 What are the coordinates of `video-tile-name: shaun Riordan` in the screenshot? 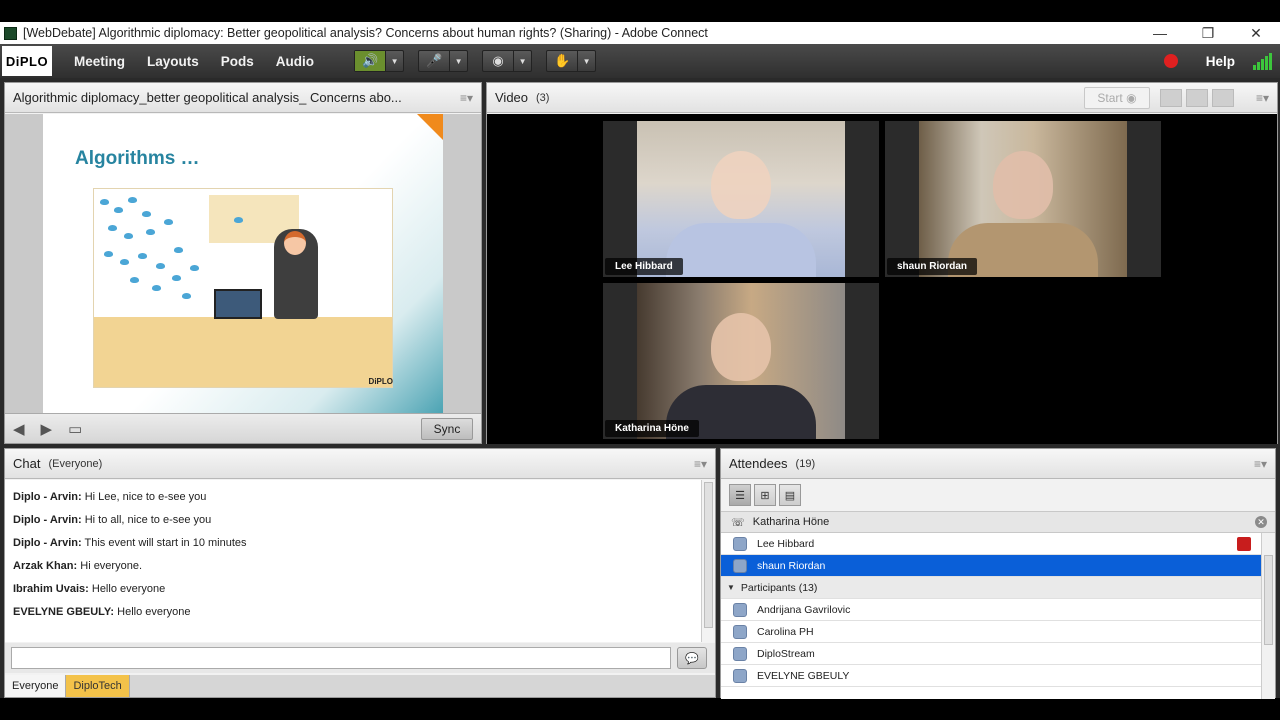 It's located at (932, 266).